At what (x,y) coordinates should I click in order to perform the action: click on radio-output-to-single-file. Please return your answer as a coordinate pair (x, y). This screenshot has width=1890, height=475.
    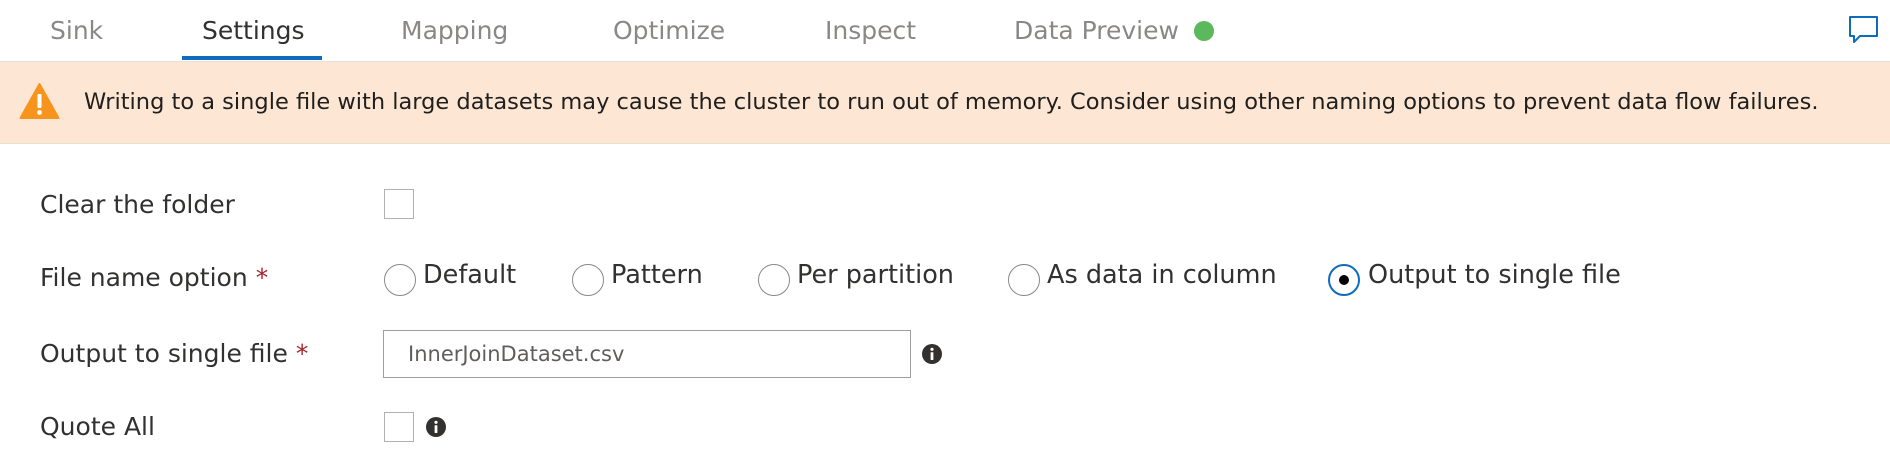
    Looking at the image, I should click on (1344, 280).